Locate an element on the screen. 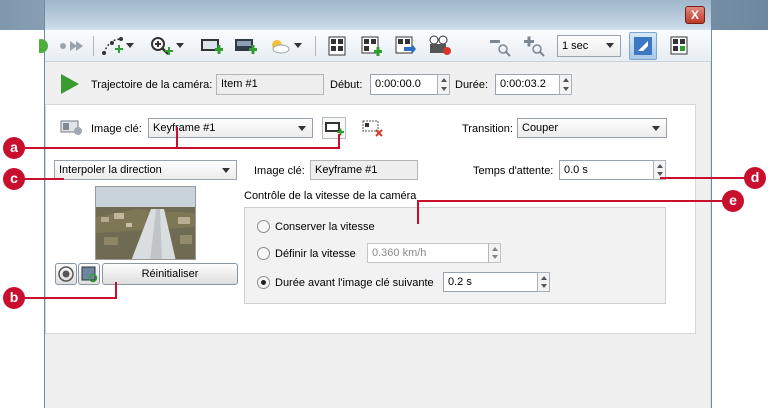  zoom-add-icon is located at coordinates (162, 46).